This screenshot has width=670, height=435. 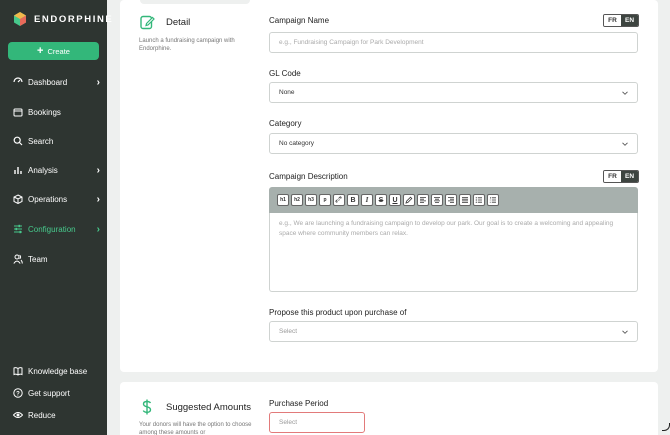 I want to click on underline-icon: U, so click(x=395, y=200).